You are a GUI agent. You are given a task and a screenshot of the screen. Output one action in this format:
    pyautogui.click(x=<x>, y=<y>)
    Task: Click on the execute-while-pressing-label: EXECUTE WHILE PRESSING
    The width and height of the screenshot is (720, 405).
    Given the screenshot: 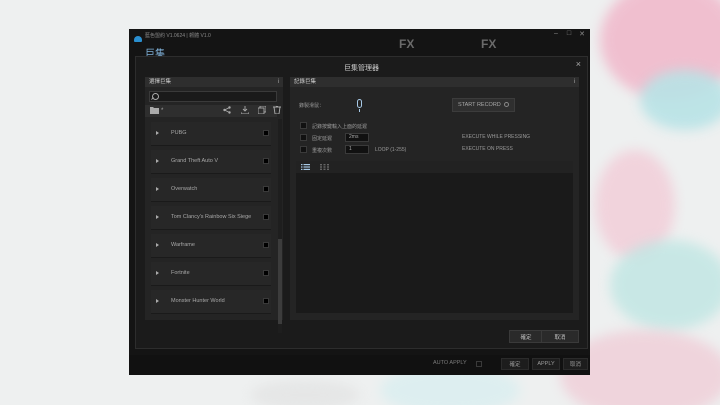 What is the action you would take?
    pyautogui.click(x=496, y=137)
    